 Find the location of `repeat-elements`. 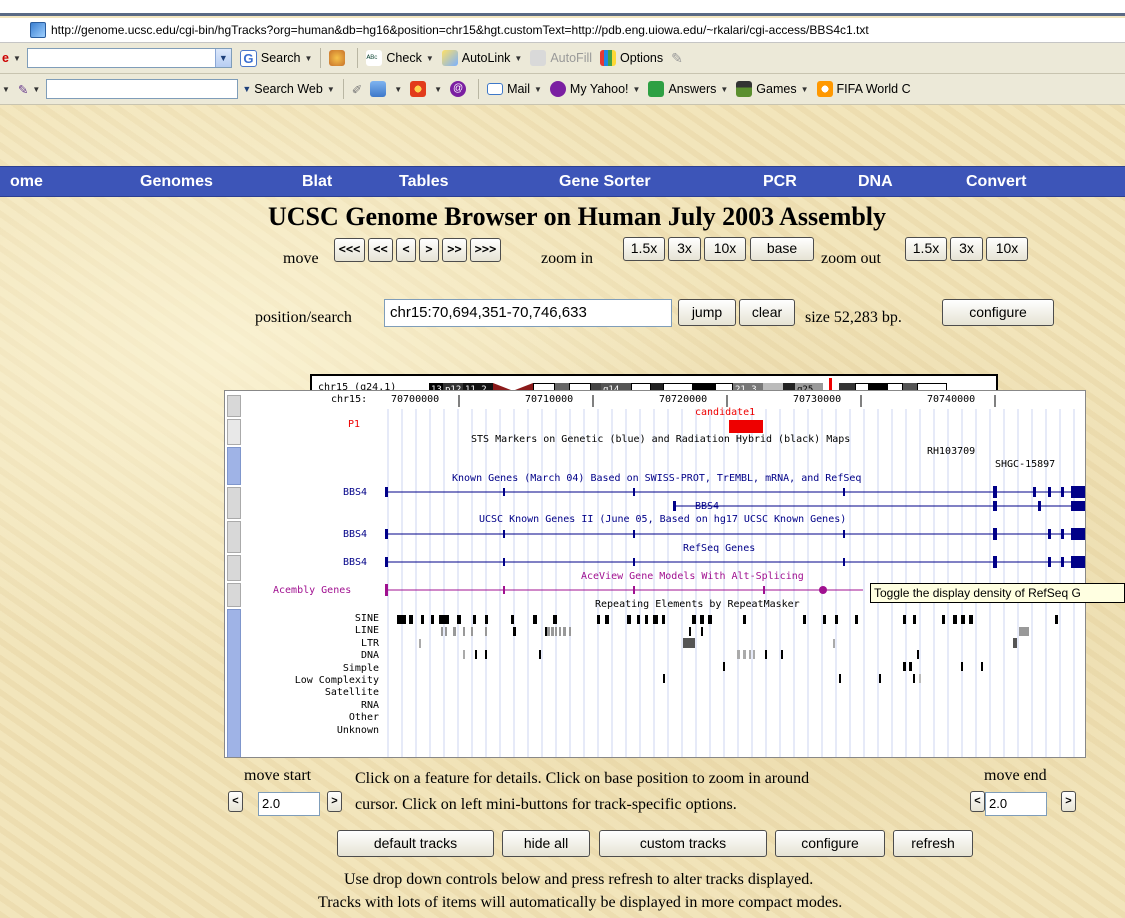

repeat-elements is located at coordinates (734, 675).